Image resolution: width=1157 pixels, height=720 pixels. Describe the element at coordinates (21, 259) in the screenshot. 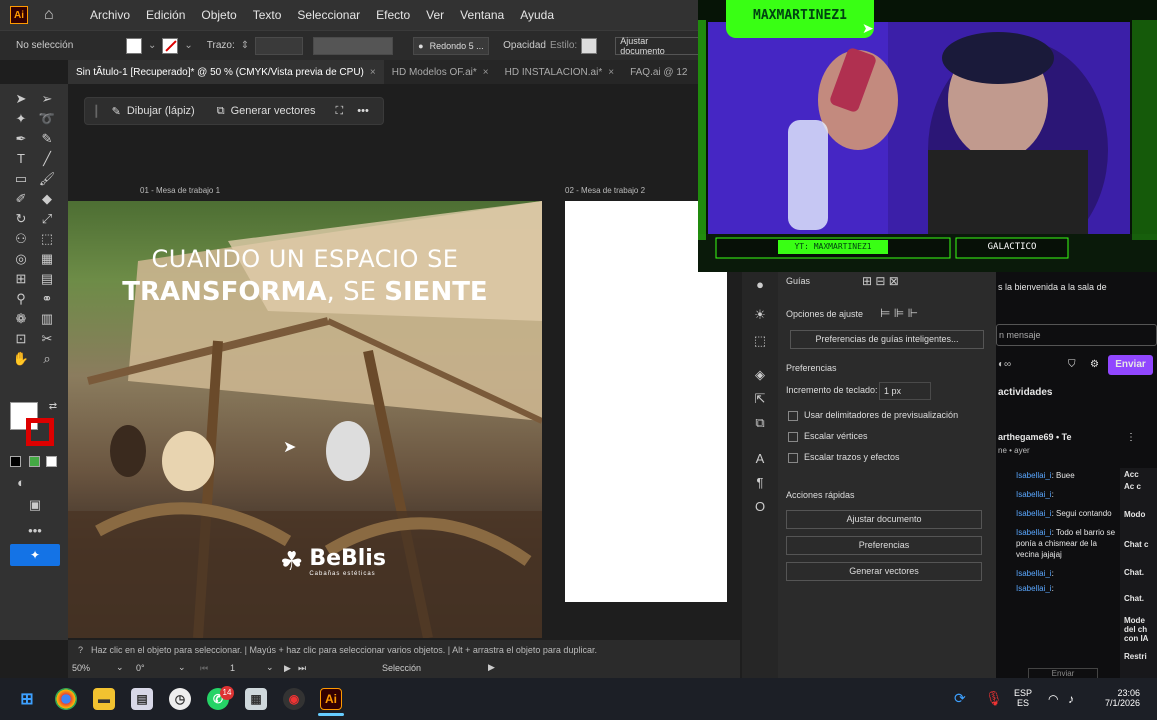

I see `shape-builder-icon: ◎` at that location.